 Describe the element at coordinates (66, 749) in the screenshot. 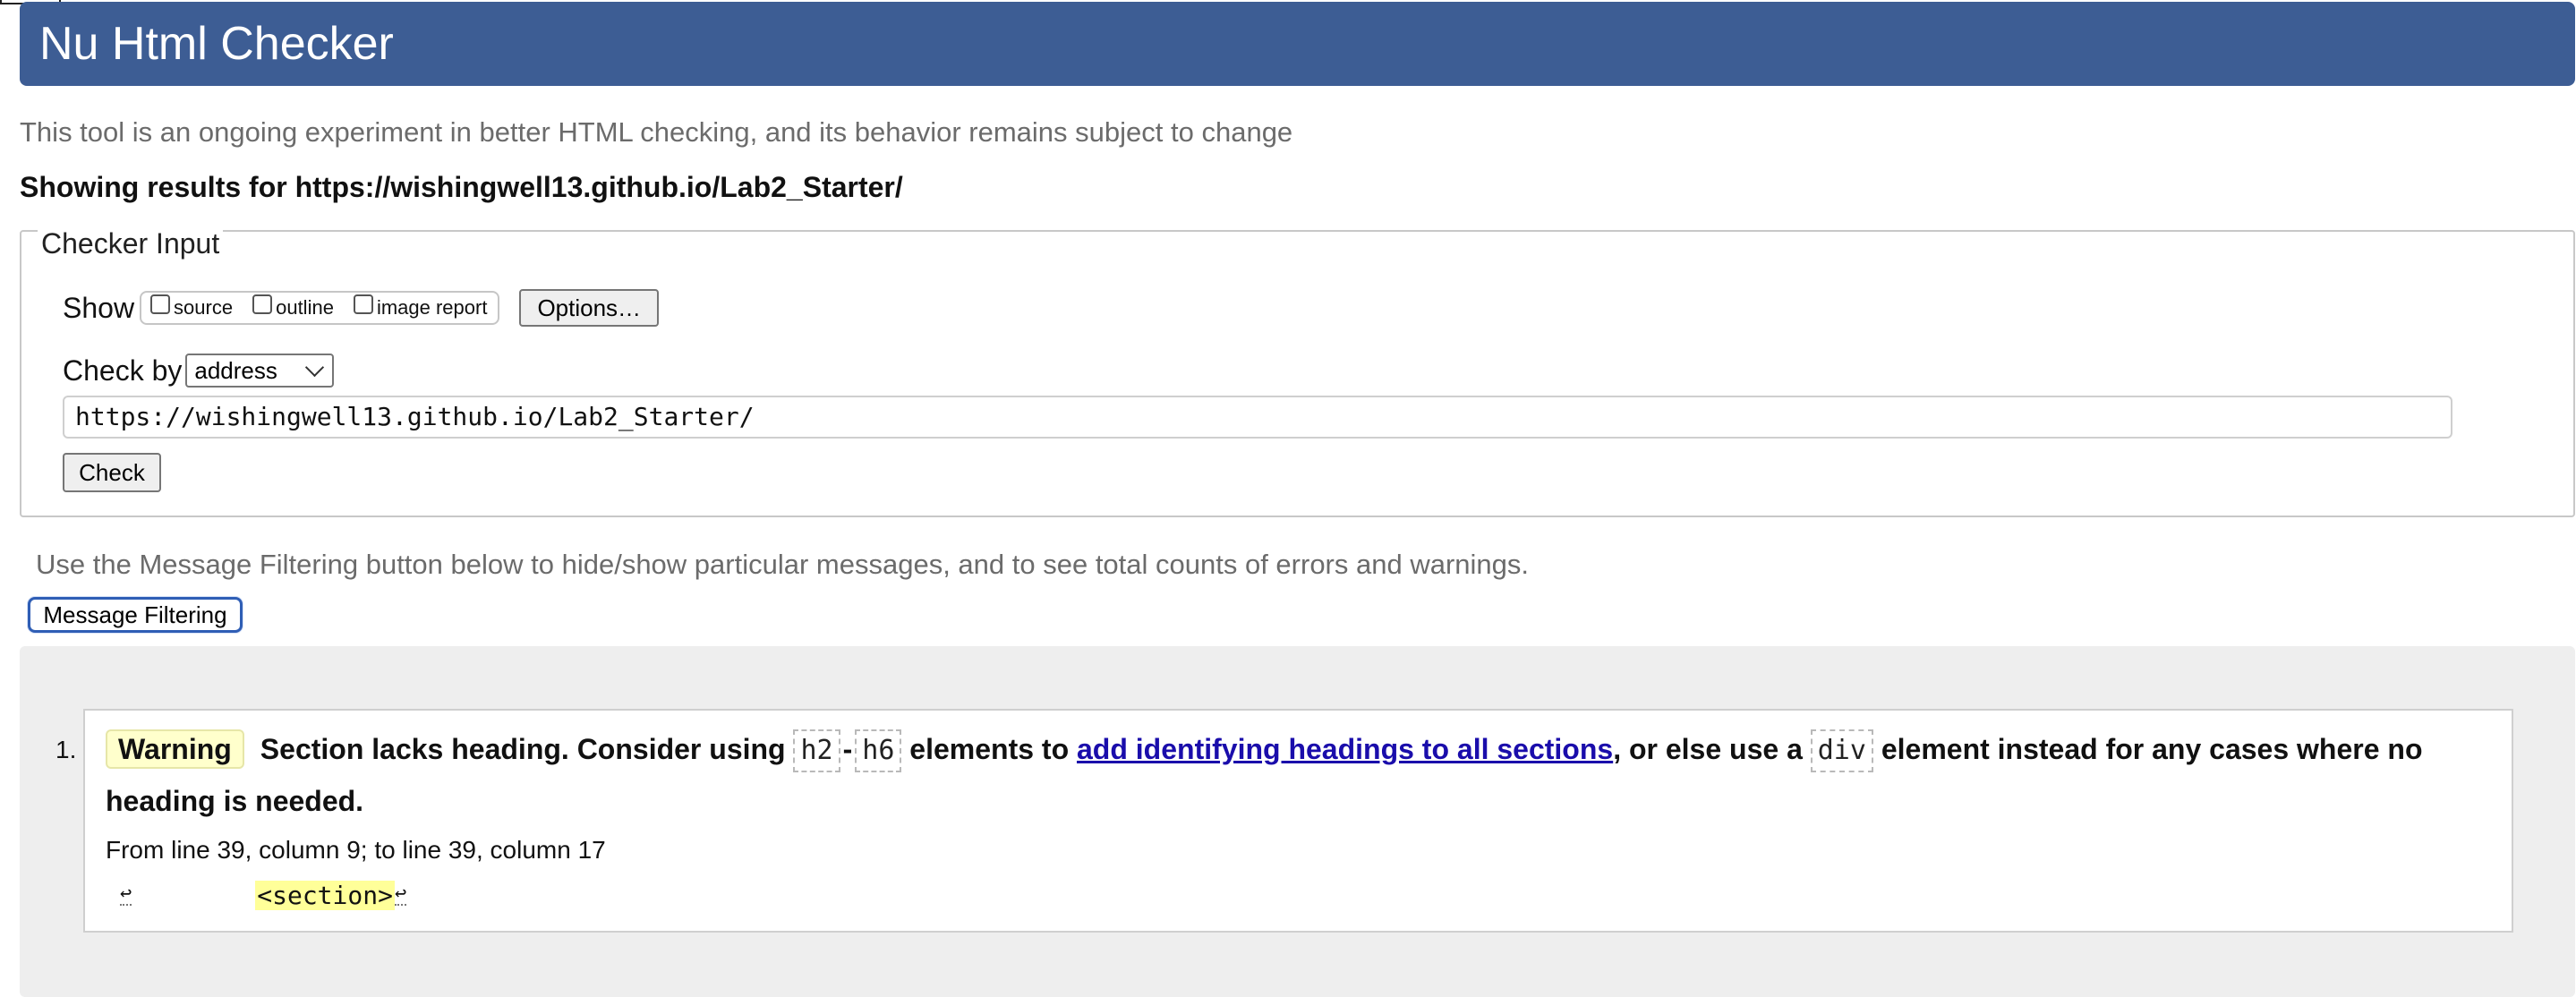

I see `message-number: 1.` at that location.